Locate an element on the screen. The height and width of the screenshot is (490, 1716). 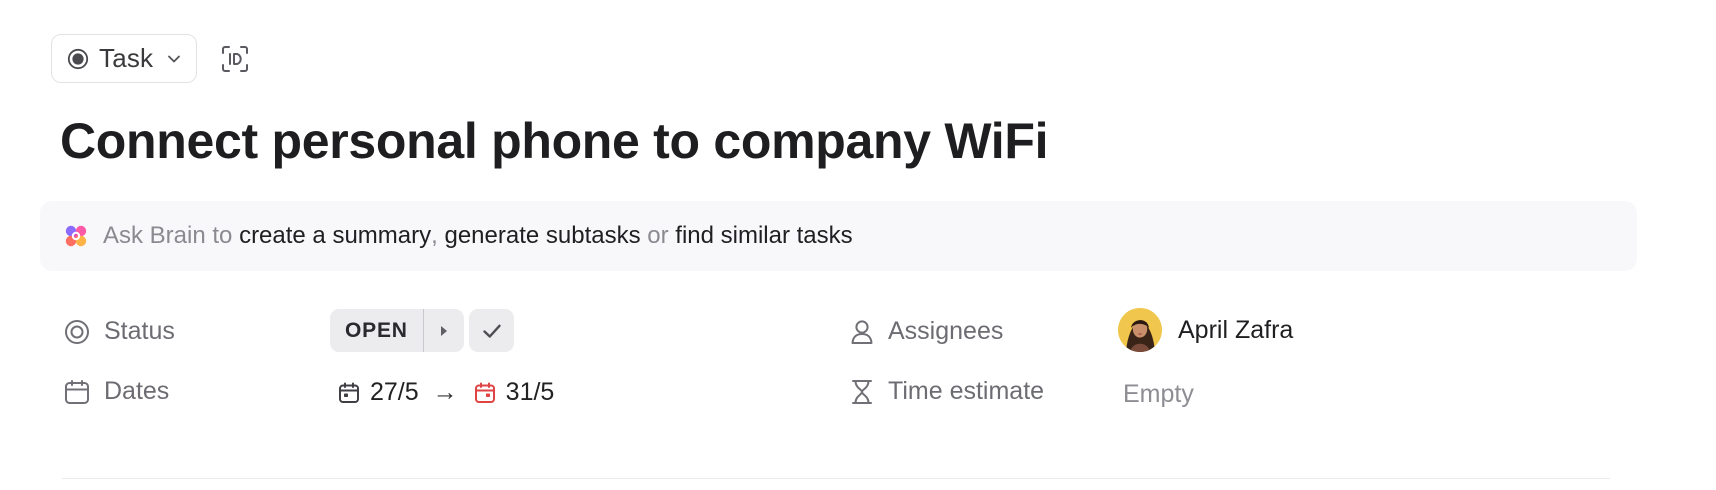
start-date: 27/5 is located at coordinates (378, 392).